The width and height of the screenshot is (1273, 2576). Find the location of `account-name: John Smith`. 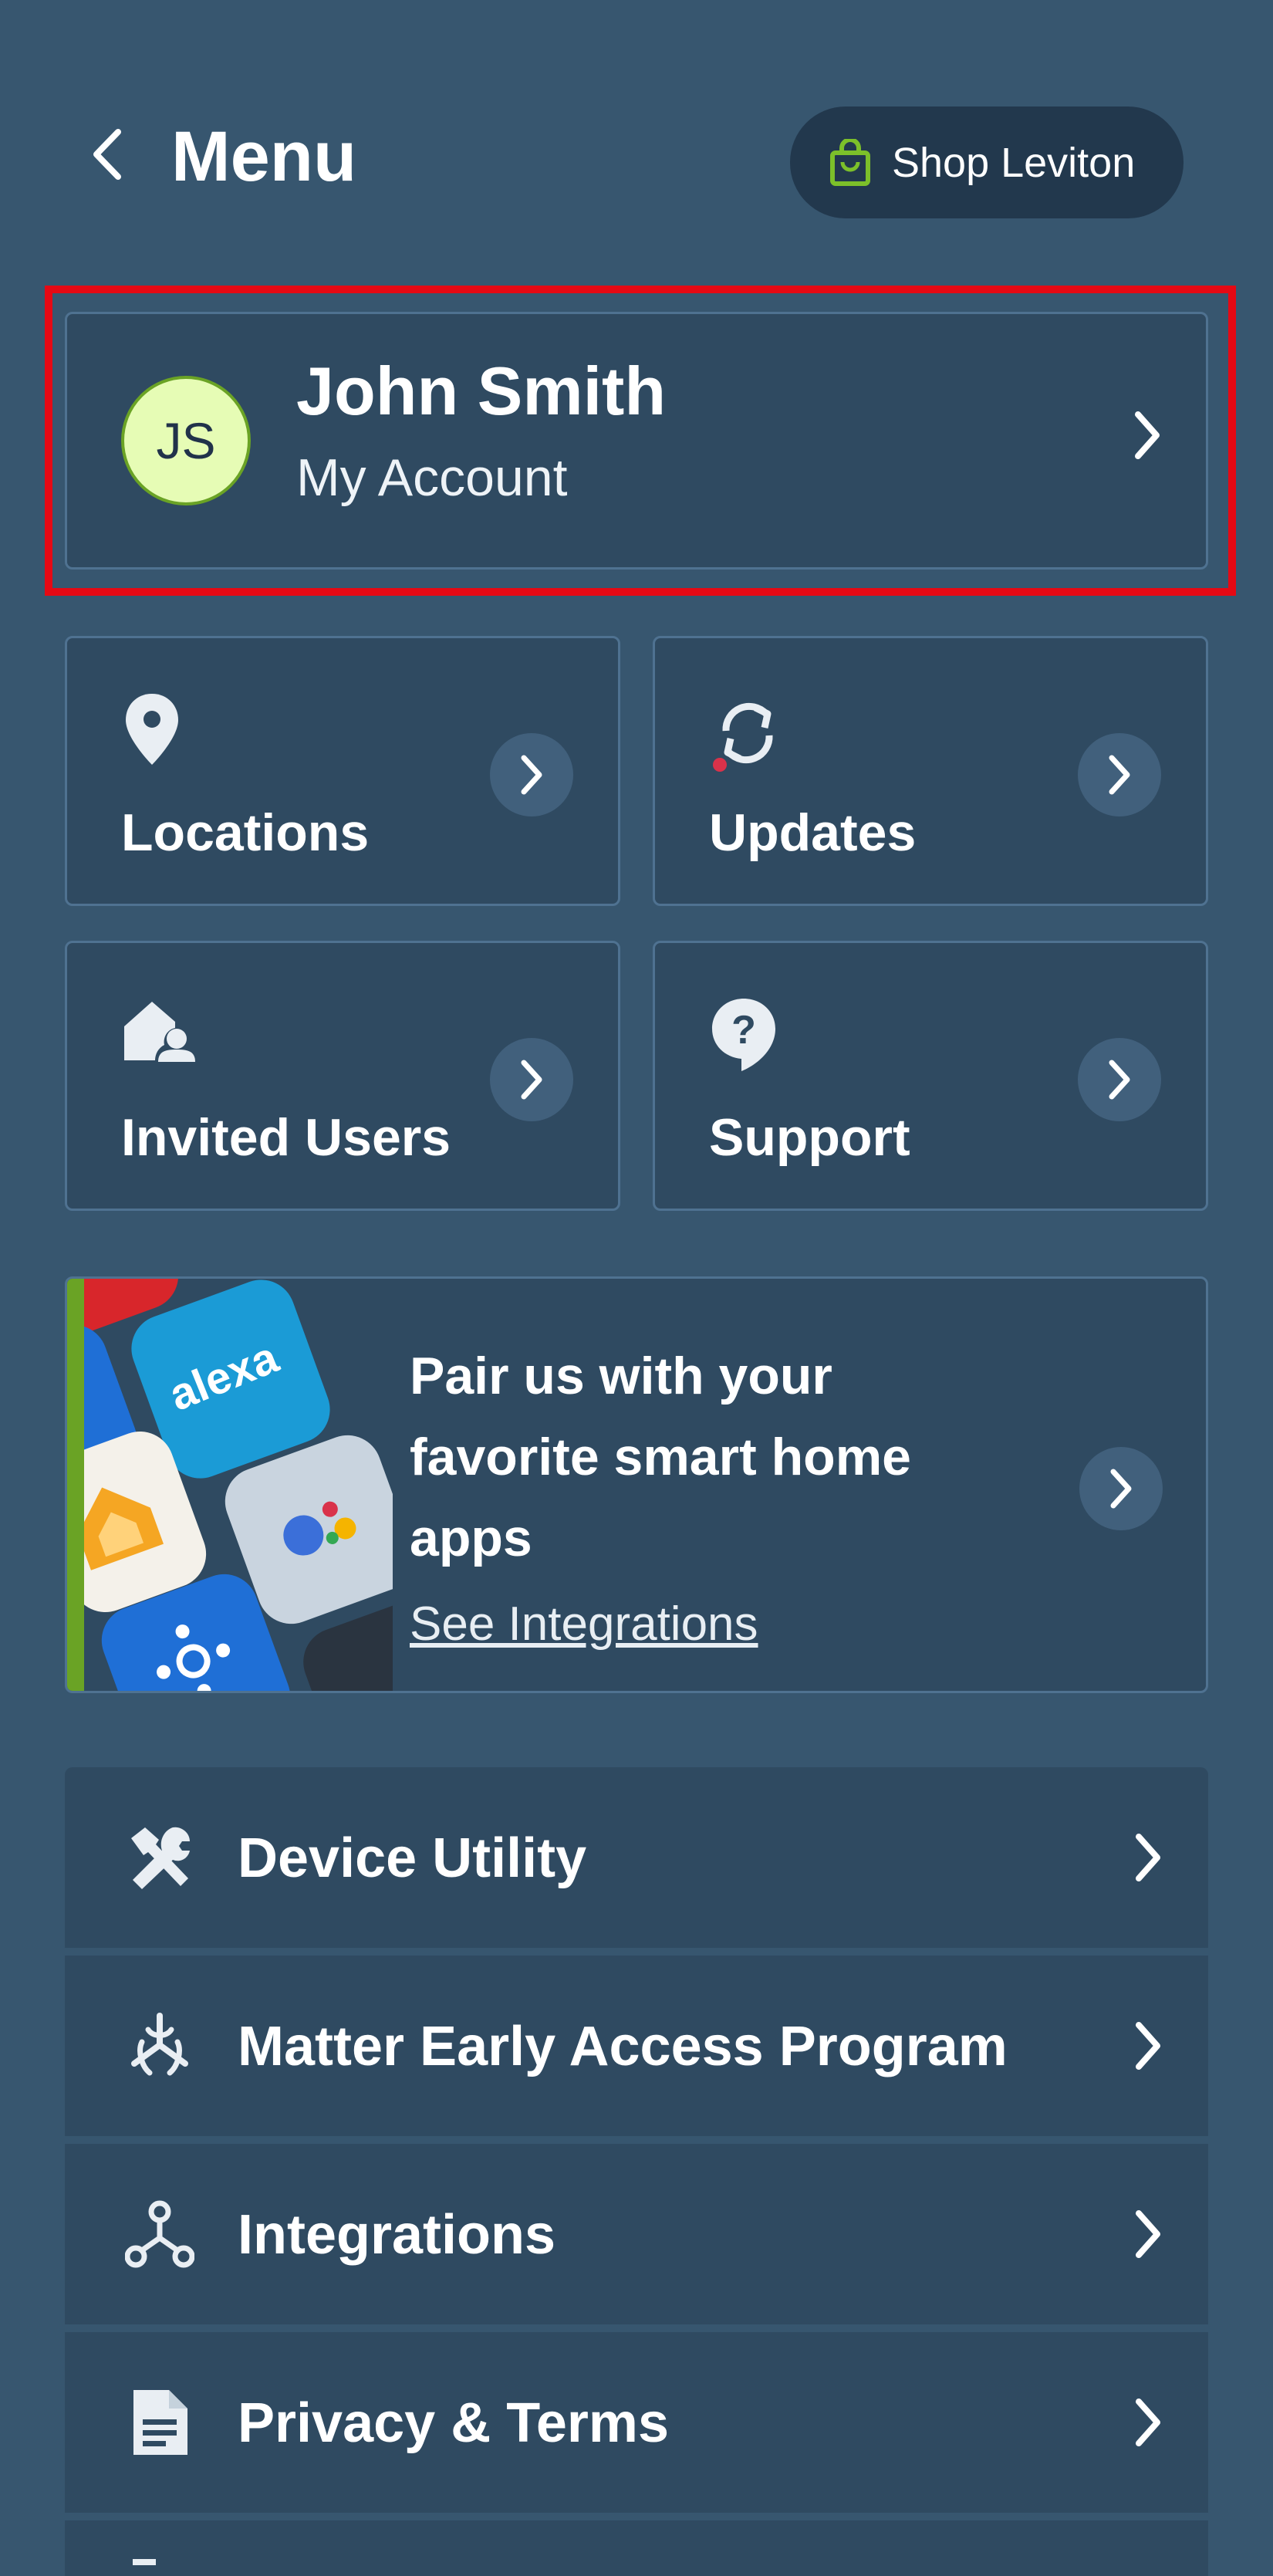

account-name: John Smith is located at coordinates (481, 391).